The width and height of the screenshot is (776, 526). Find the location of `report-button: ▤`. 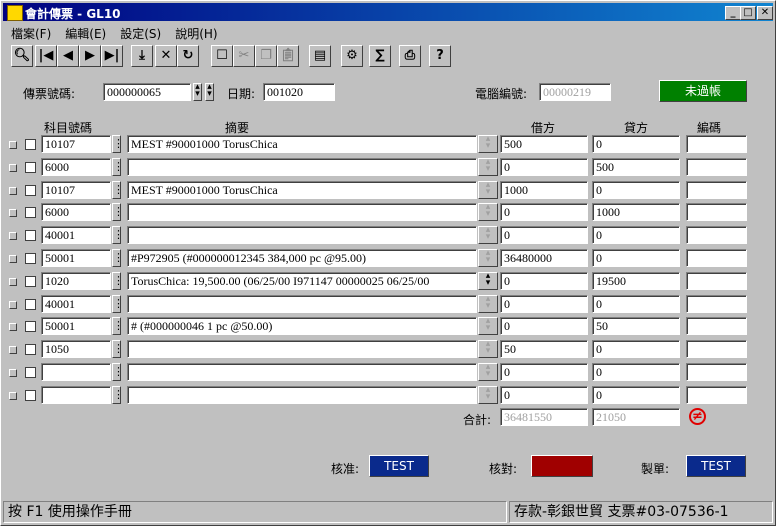

report-button: ▤ is located at coordinates (320, 56).